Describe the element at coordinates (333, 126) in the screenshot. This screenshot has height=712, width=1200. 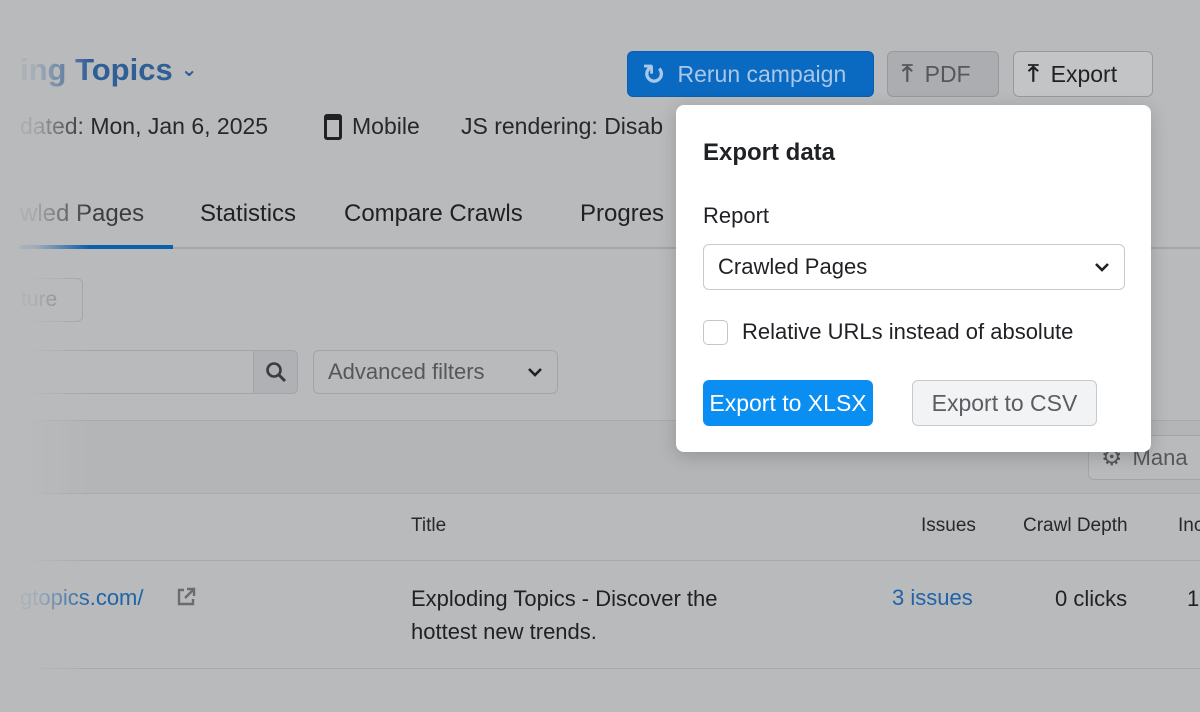
I see `mobile-icon` at that location.